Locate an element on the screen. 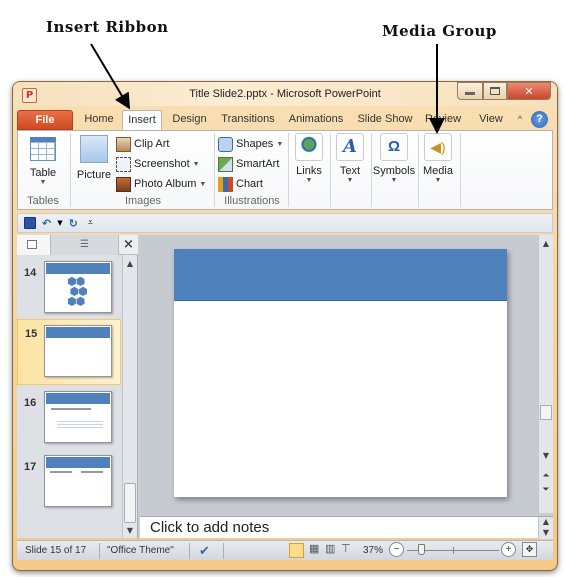 The width and height of the screenshot is (565, 577). insert-ribbon-arrow is located at coordinates (110, 76).